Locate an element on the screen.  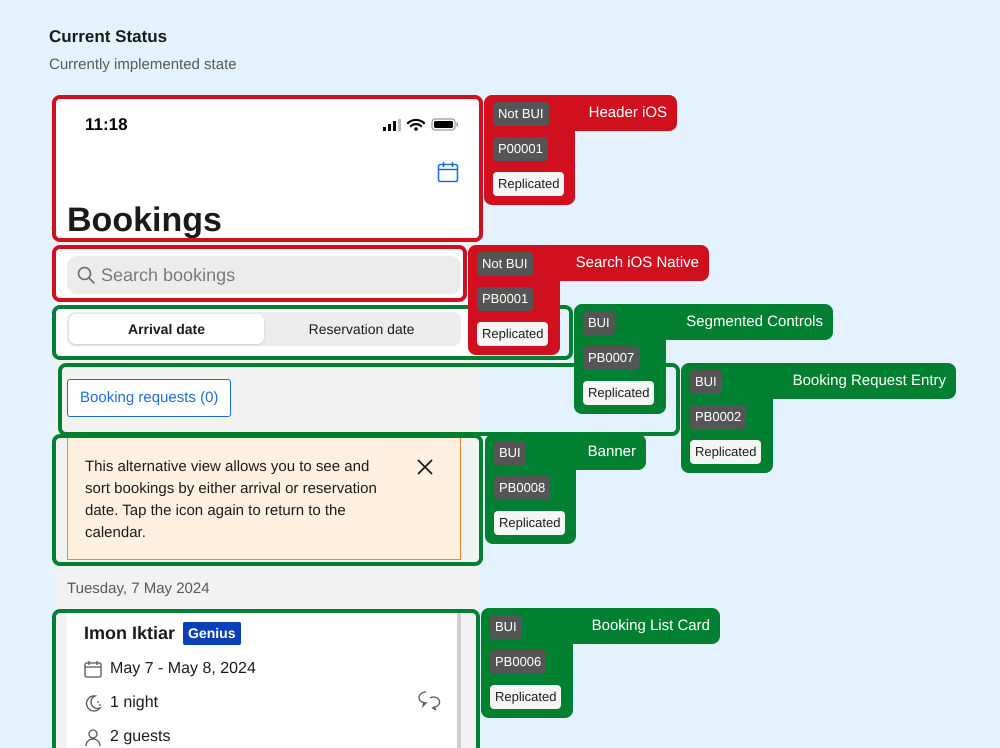
annotation-title: Booking Request Entry is located at coordinates (864, 381).